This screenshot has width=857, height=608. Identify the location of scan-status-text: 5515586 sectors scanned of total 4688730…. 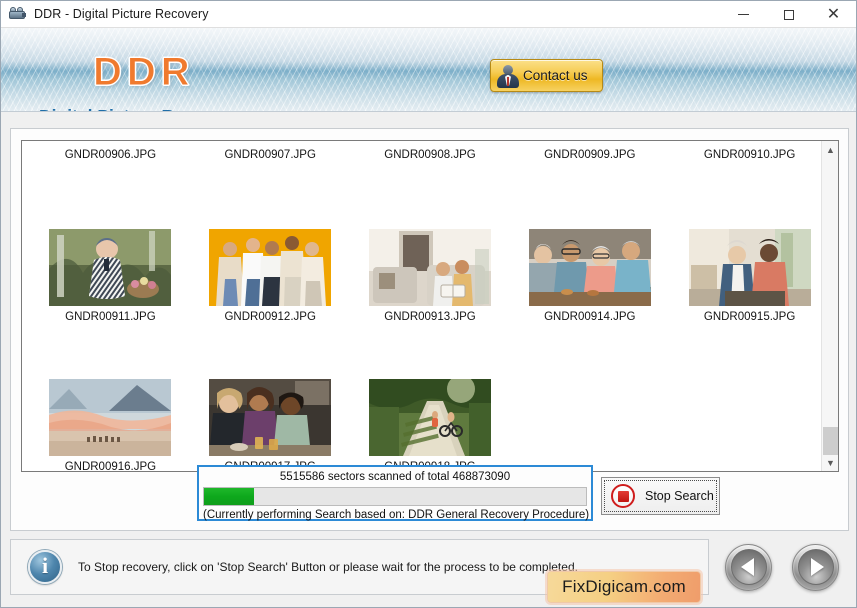
(395, 477).